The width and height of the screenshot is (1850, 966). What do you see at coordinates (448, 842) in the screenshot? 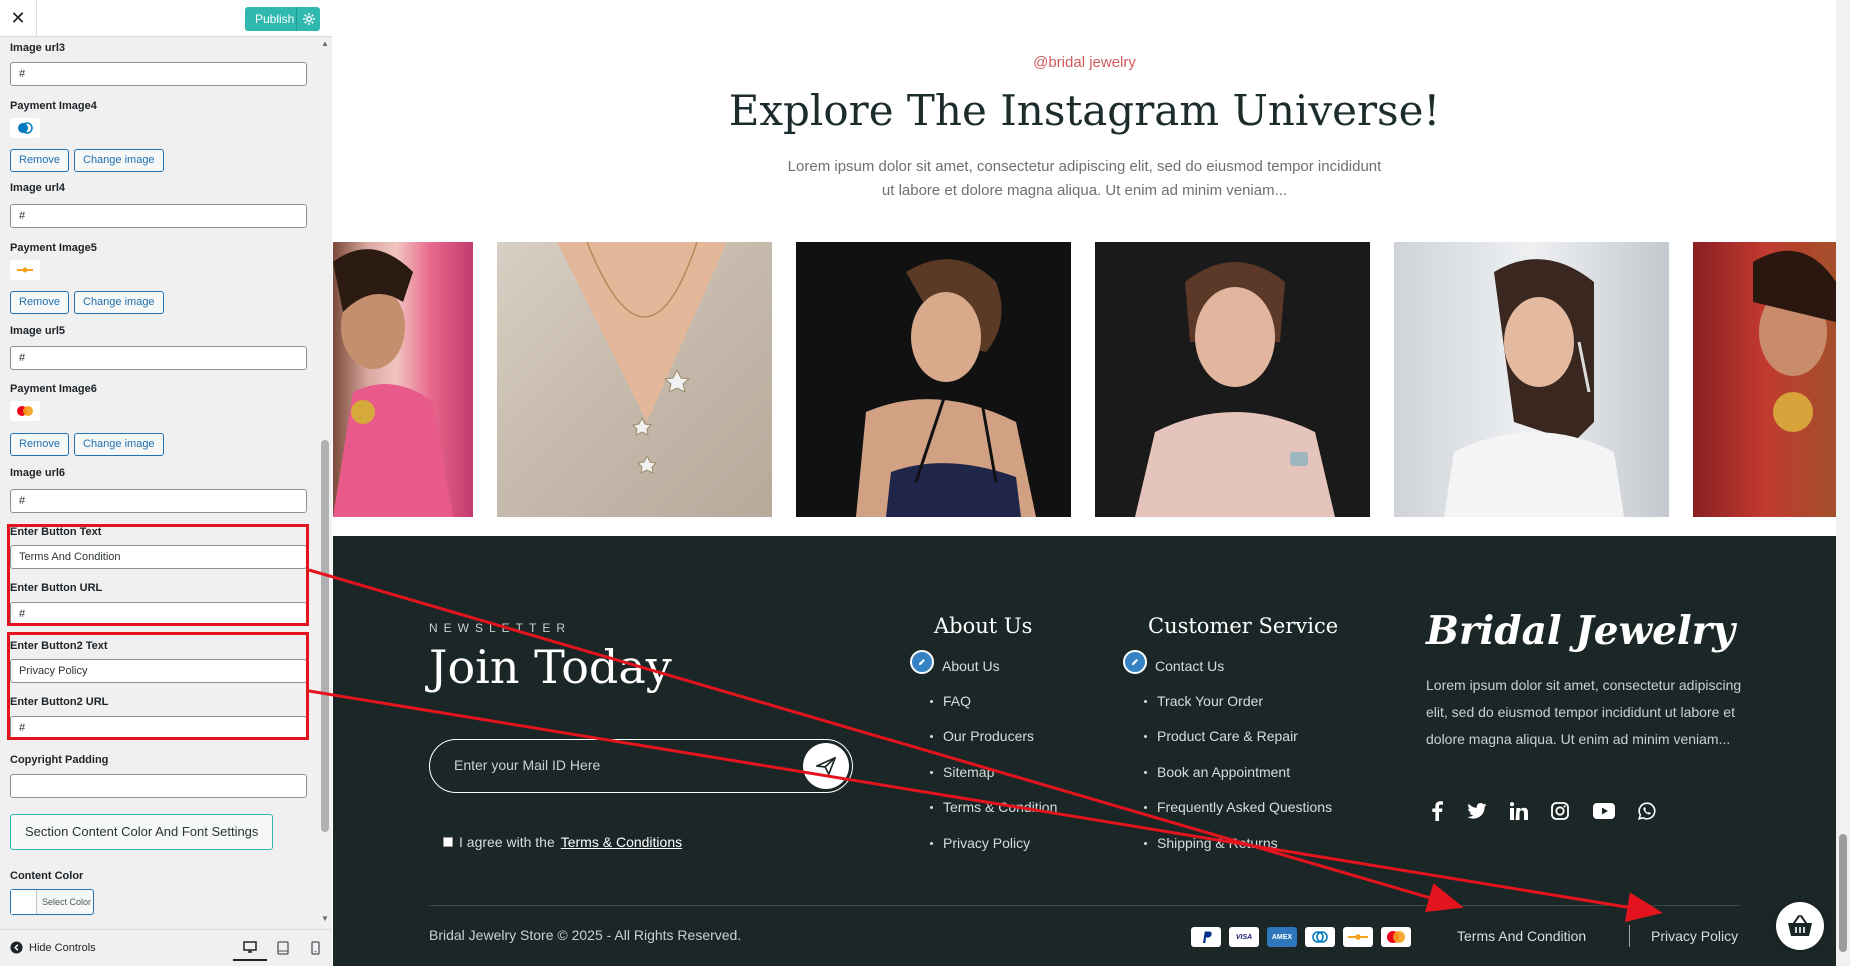
I see `agree-checkbox` at bounding box center [448, 842].